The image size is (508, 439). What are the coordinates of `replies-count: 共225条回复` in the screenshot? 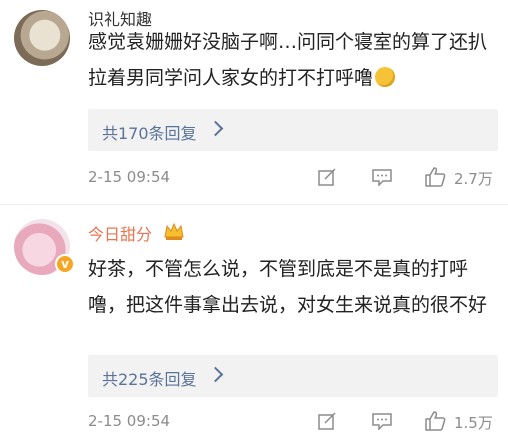 It's located at (149, 379).